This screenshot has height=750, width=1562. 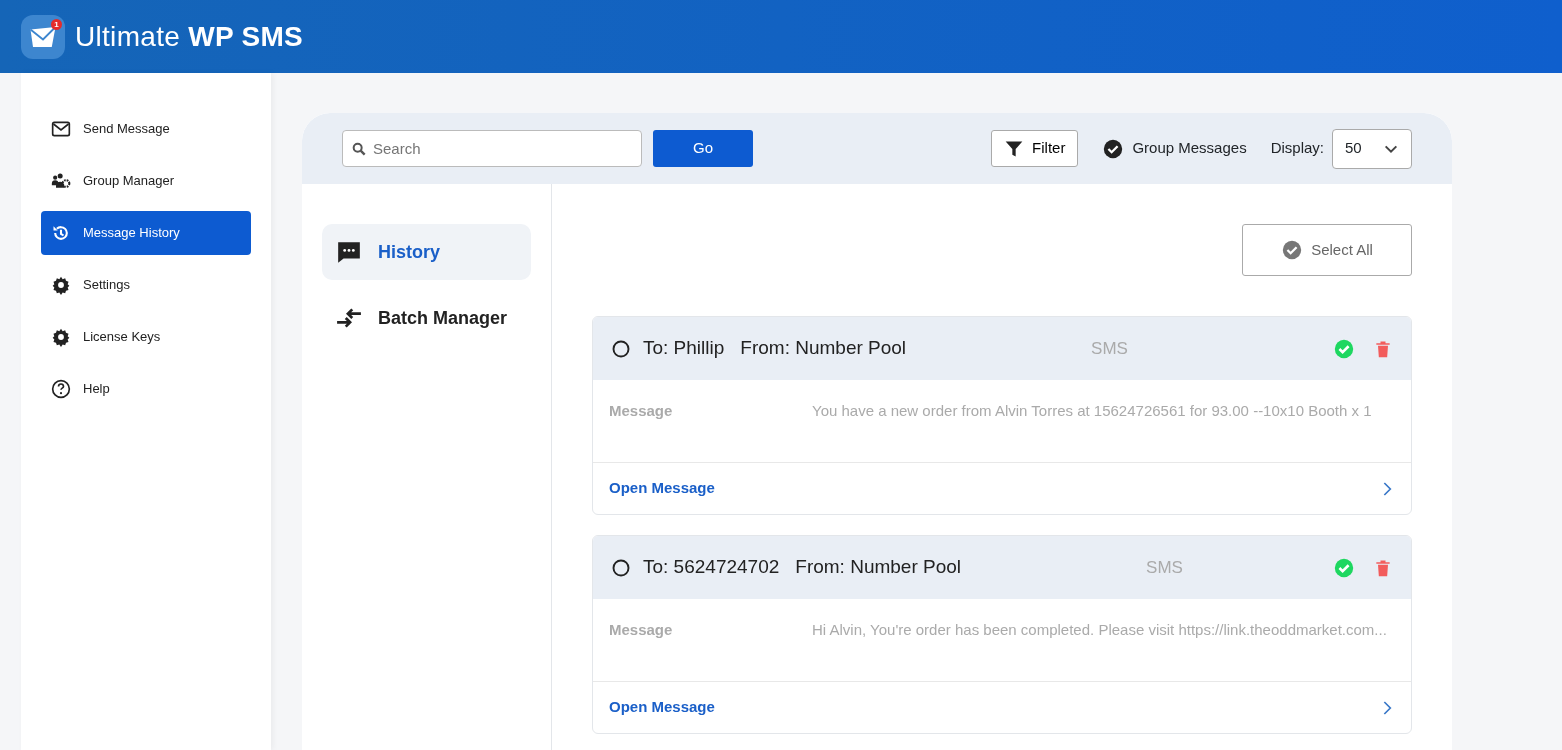 What do you see at coordinates (61, 389) in the screenshot?
I see `help-icon` at bounding box center [61, 389].